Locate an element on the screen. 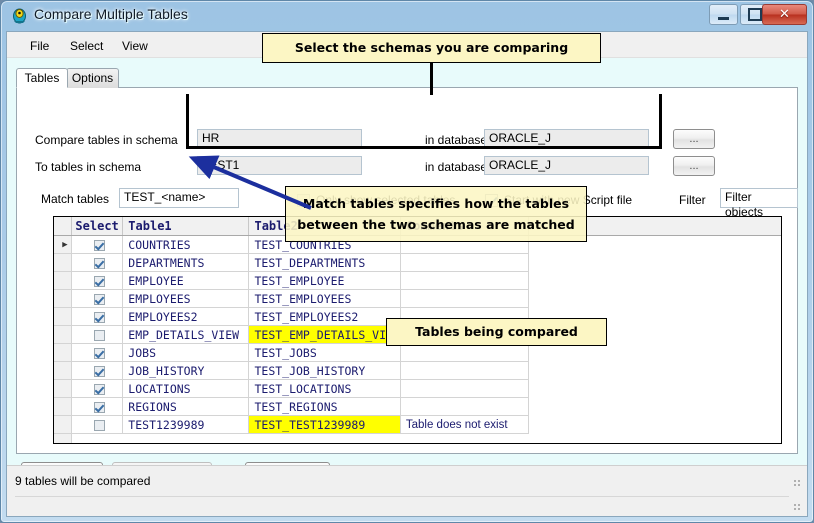  cell-table2: TEST_LOCATIONS is located at coordinates (324, 388).